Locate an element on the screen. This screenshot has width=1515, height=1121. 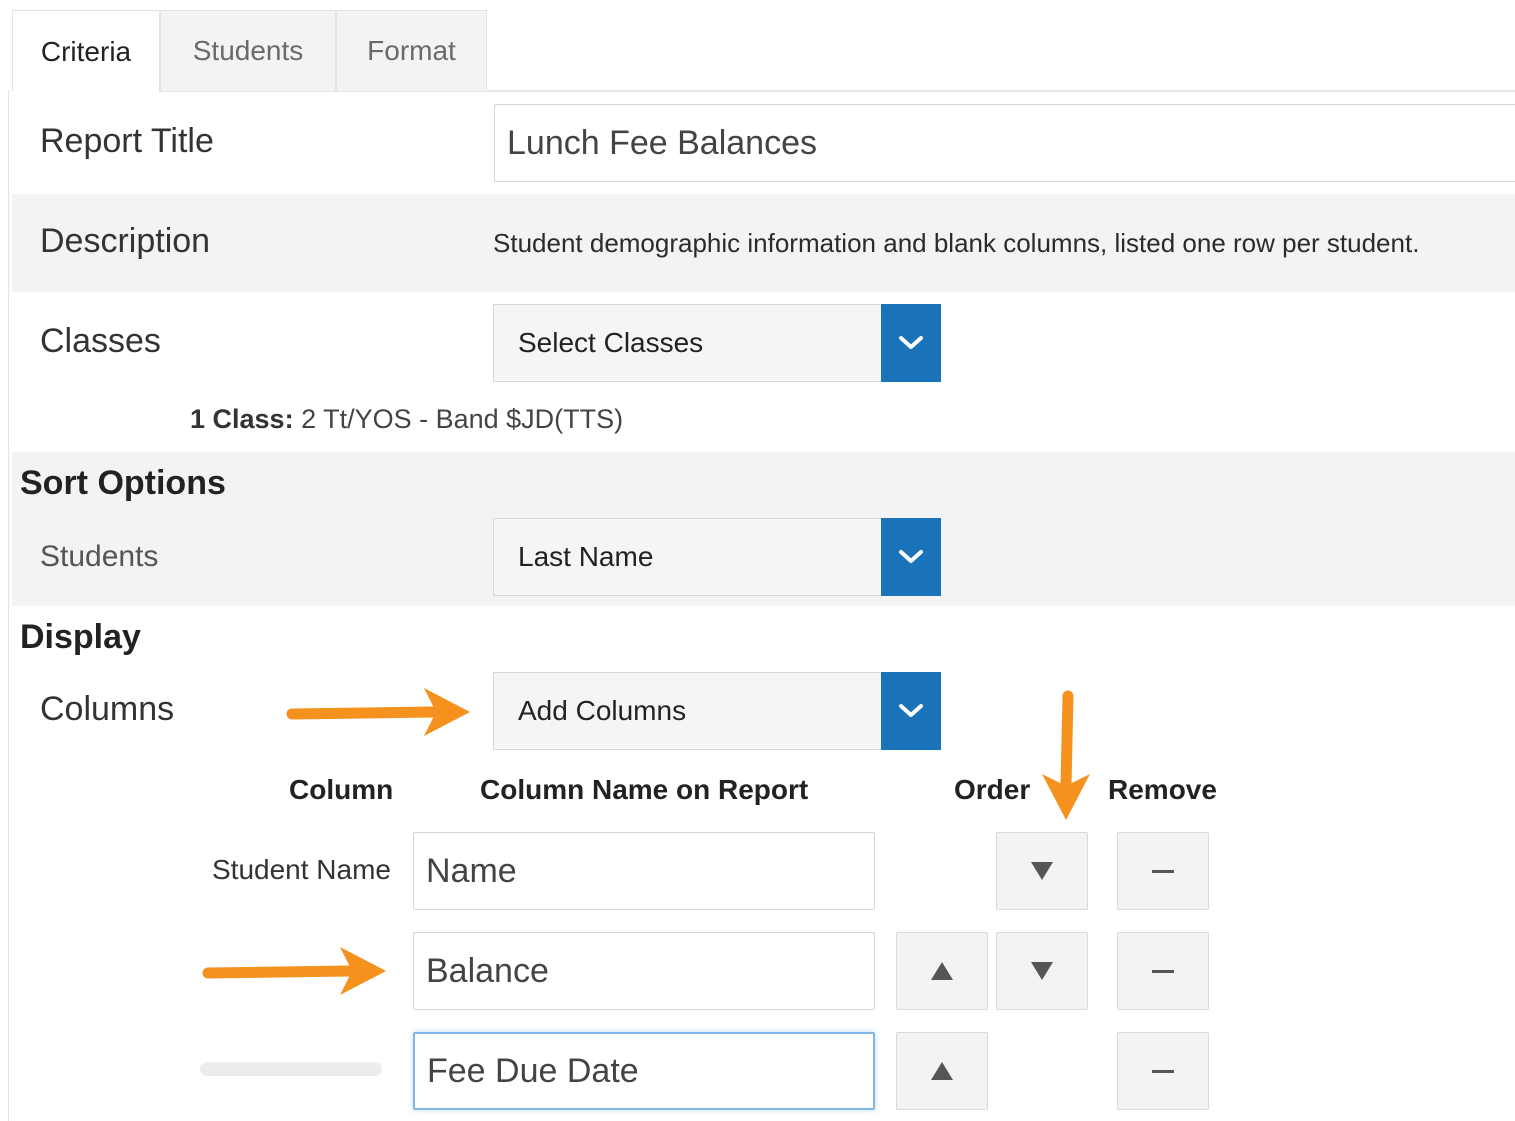
column-header-name: Column Name on Report is located at coordinates (644, 789).